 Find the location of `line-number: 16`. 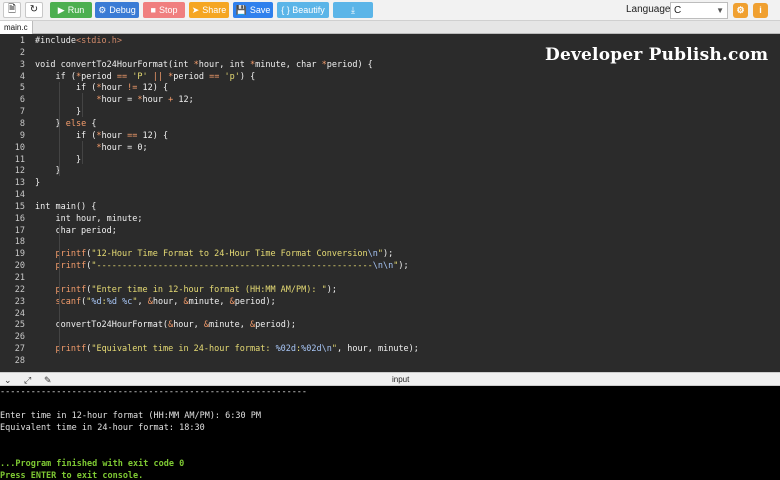

line-number: 16 is located at coordinates (19, 218).